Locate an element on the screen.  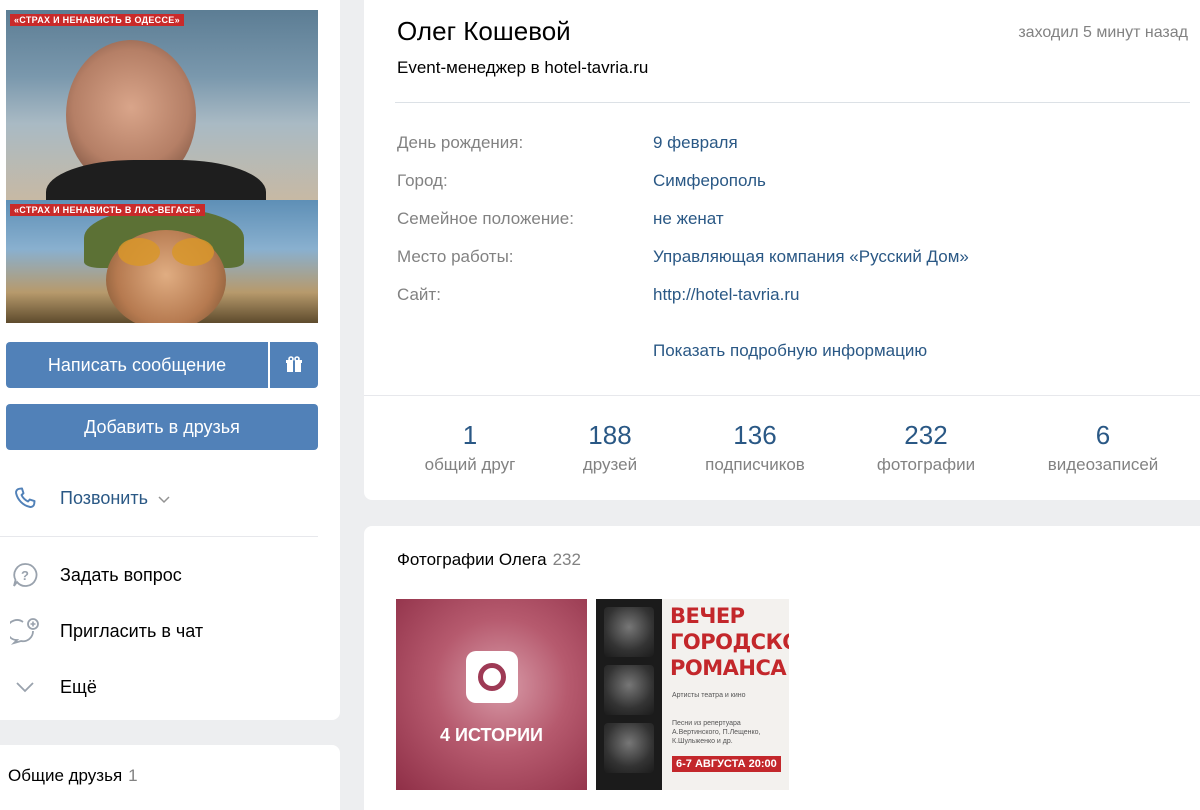
common-friends-count: 1 is located at coordinates (133, 775).